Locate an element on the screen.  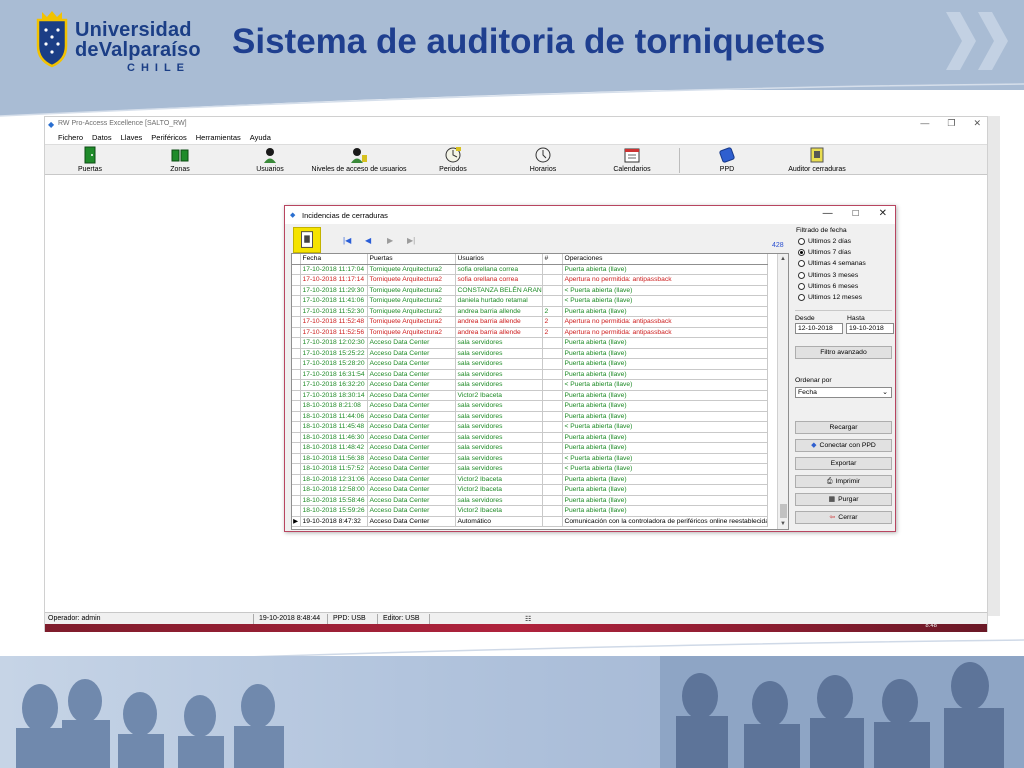
column-header-operaciones: Operaciones is located at coordinates (665, 259).